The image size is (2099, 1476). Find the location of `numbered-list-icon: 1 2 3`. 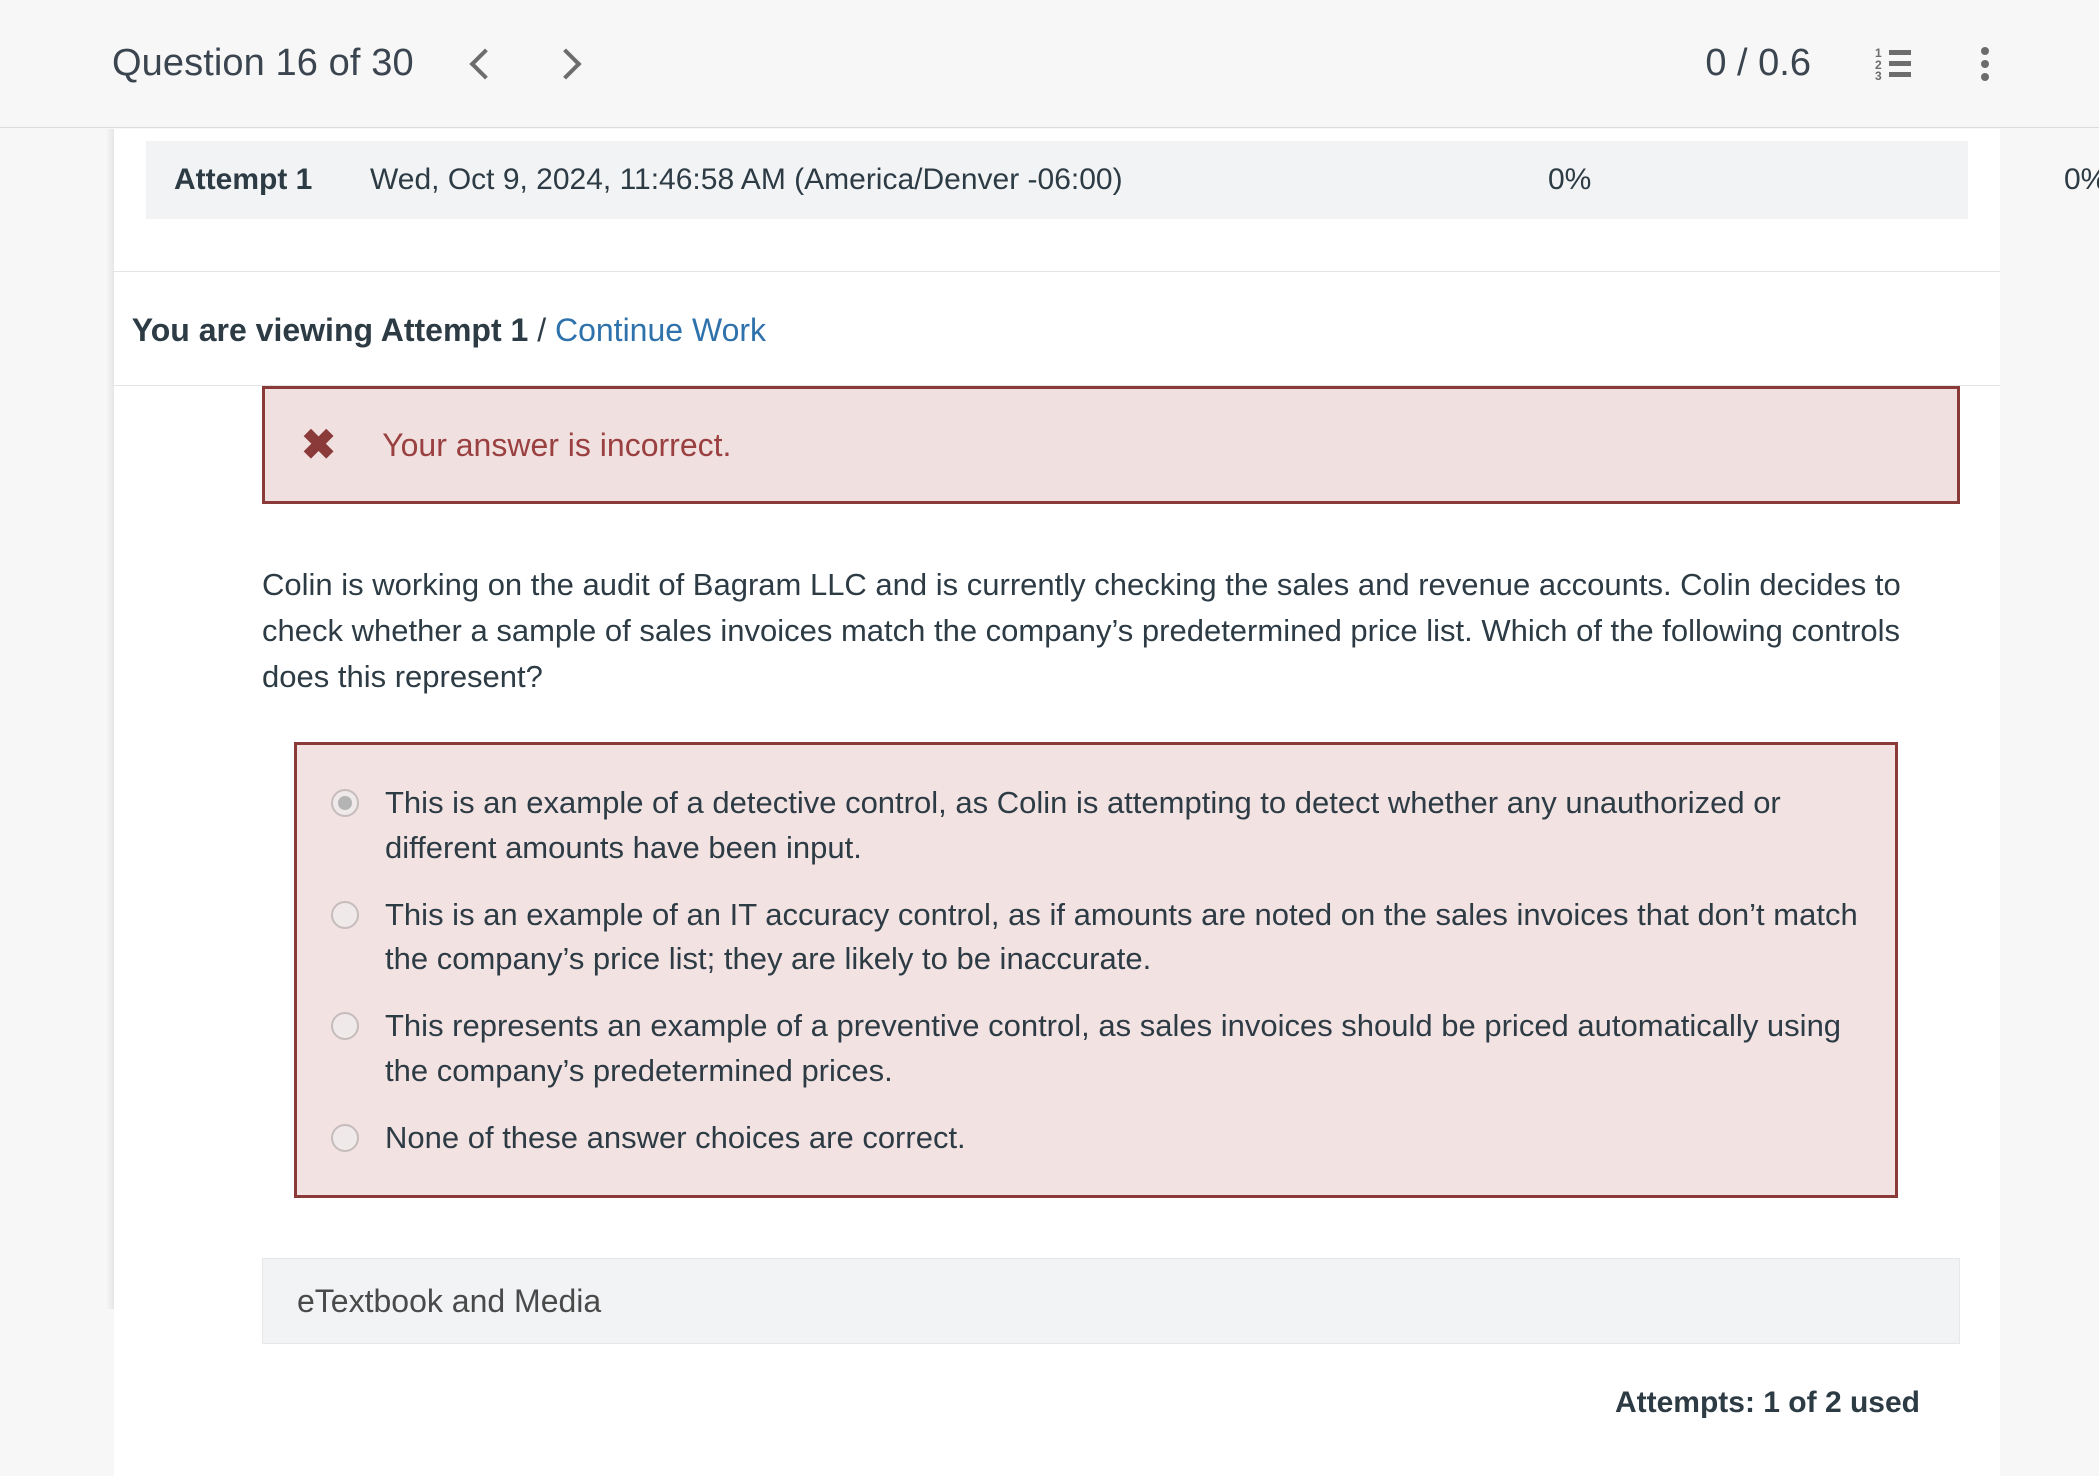

numbered-list-icon: 1 2 3 is located at coordinates (1893, 64).